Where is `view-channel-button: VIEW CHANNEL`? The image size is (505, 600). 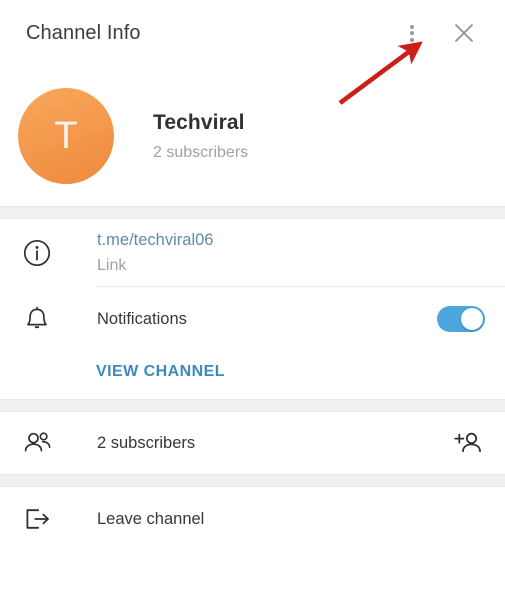
view-channel-button: VIEW CHANNEL is located at coordinates (160, 372).